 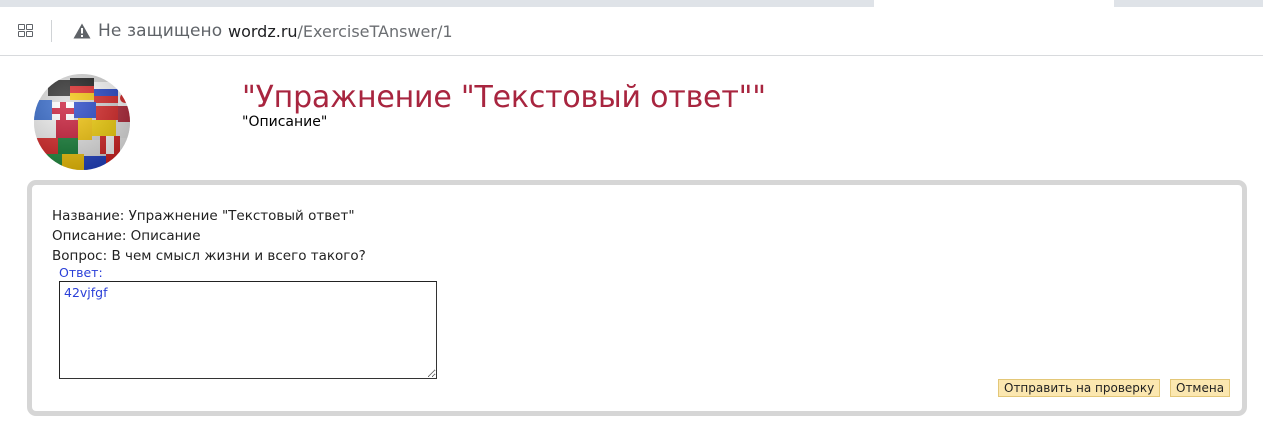 What do you see at coordinates (504, 97) in the screenshot?
I see `page-title: "Упражнение "Текстовый ответ""` at bounding box center [504, 97].